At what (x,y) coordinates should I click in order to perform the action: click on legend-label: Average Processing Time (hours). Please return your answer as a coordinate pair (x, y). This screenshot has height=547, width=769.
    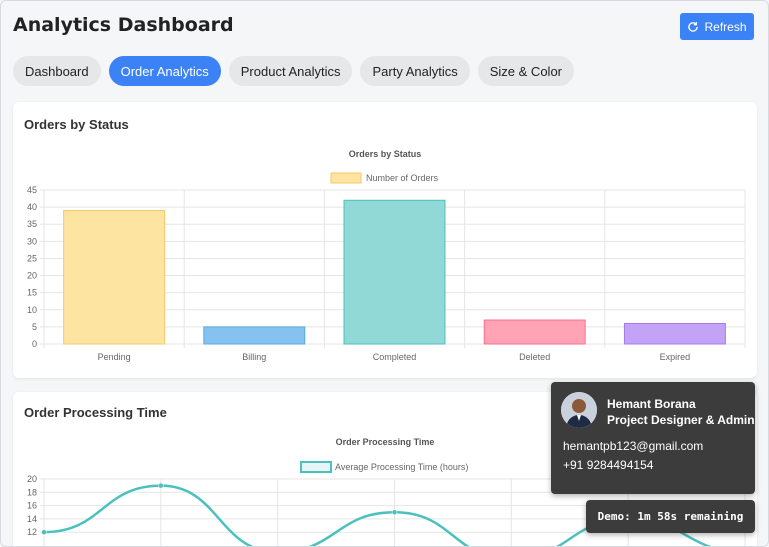
    Looking at the image, I should click on (401, 467).